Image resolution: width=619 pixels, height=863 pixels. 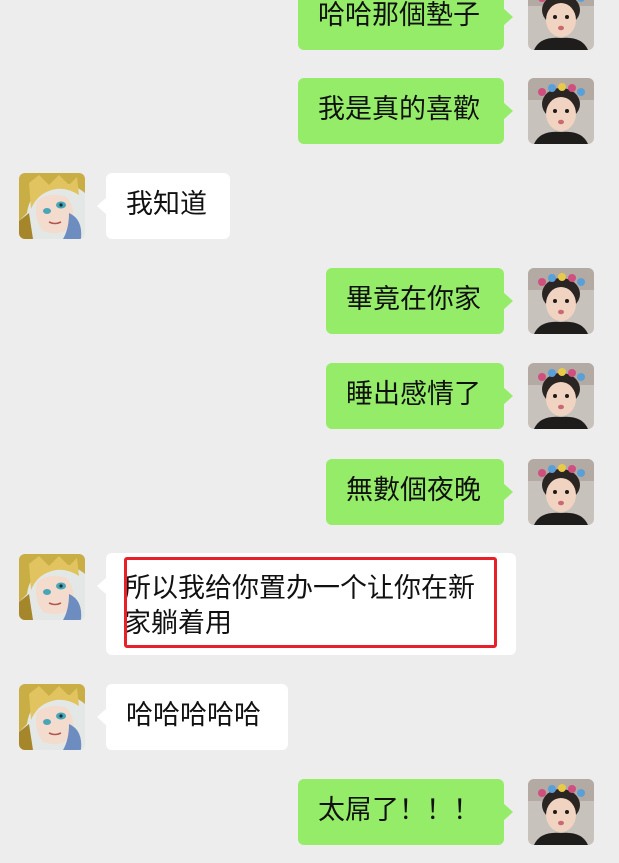 What do you see at coordinates (299, 606) in the screenshot?
I see `message-text: 所以我给你置办一个让你在新家躺着用` at bounding box center [299, 606].